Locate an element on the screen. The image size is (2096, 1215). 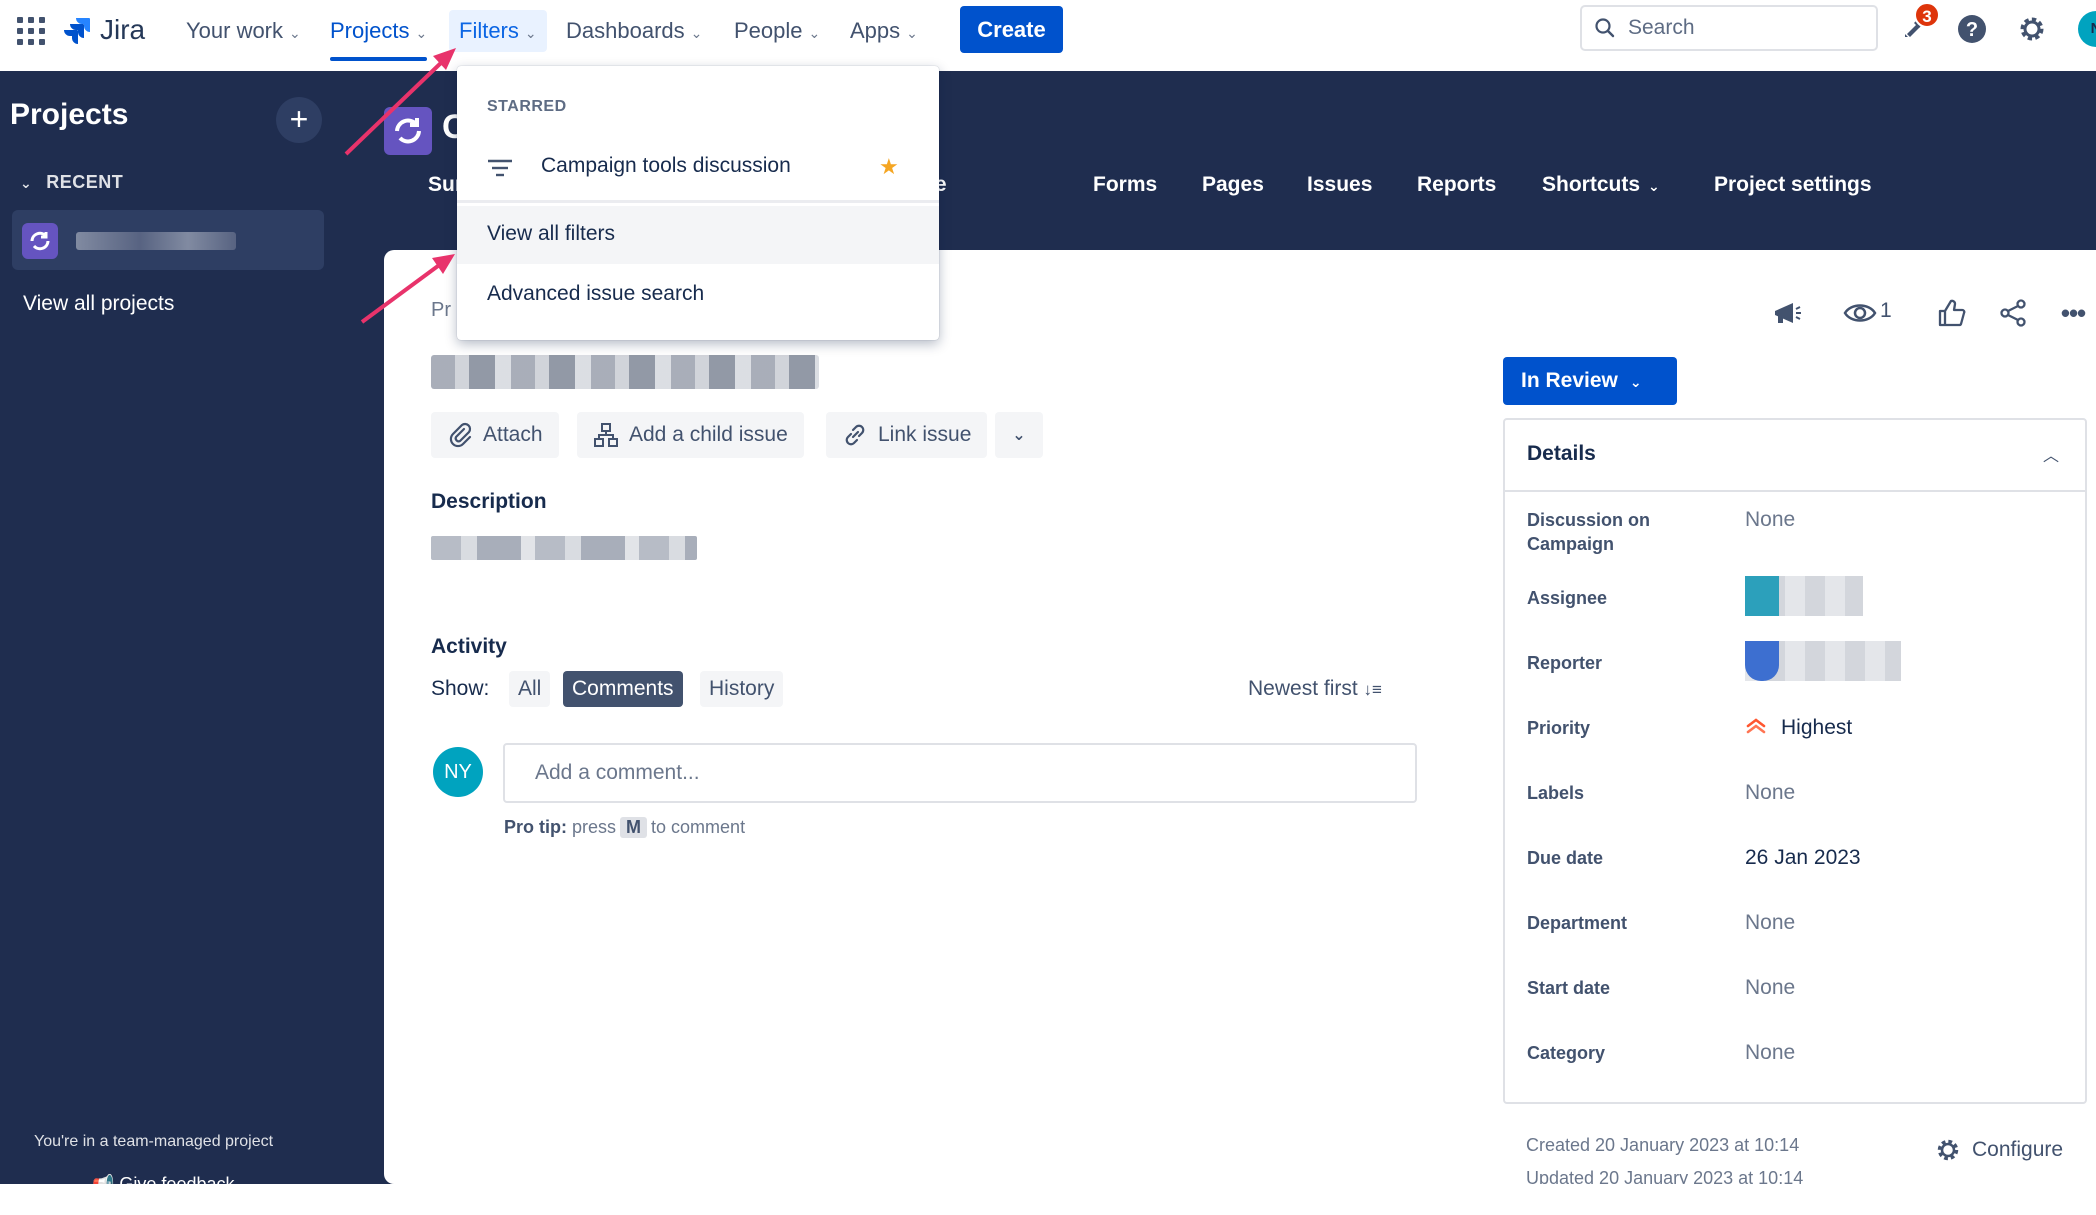
nav-filters: Filters ⌄ is located at coordinates (498, 31).